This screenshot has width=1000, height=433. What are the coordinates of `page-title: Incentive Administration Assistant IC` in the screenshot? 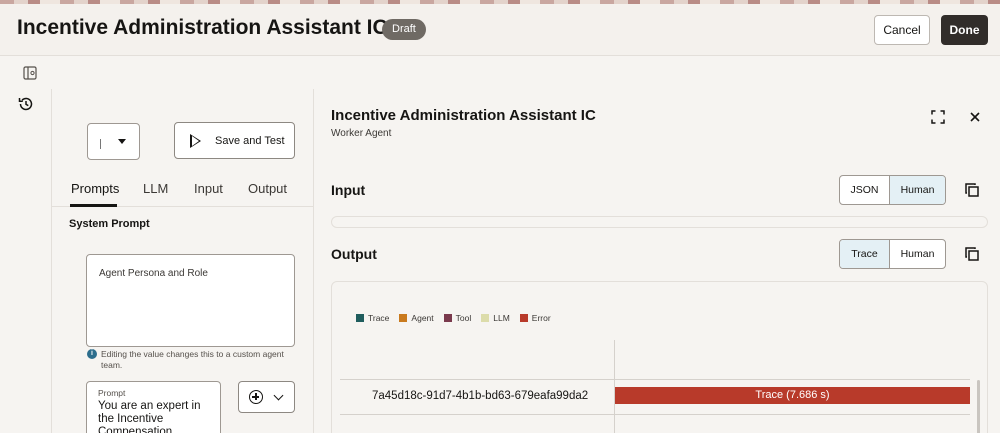 It's located at (202, 27).